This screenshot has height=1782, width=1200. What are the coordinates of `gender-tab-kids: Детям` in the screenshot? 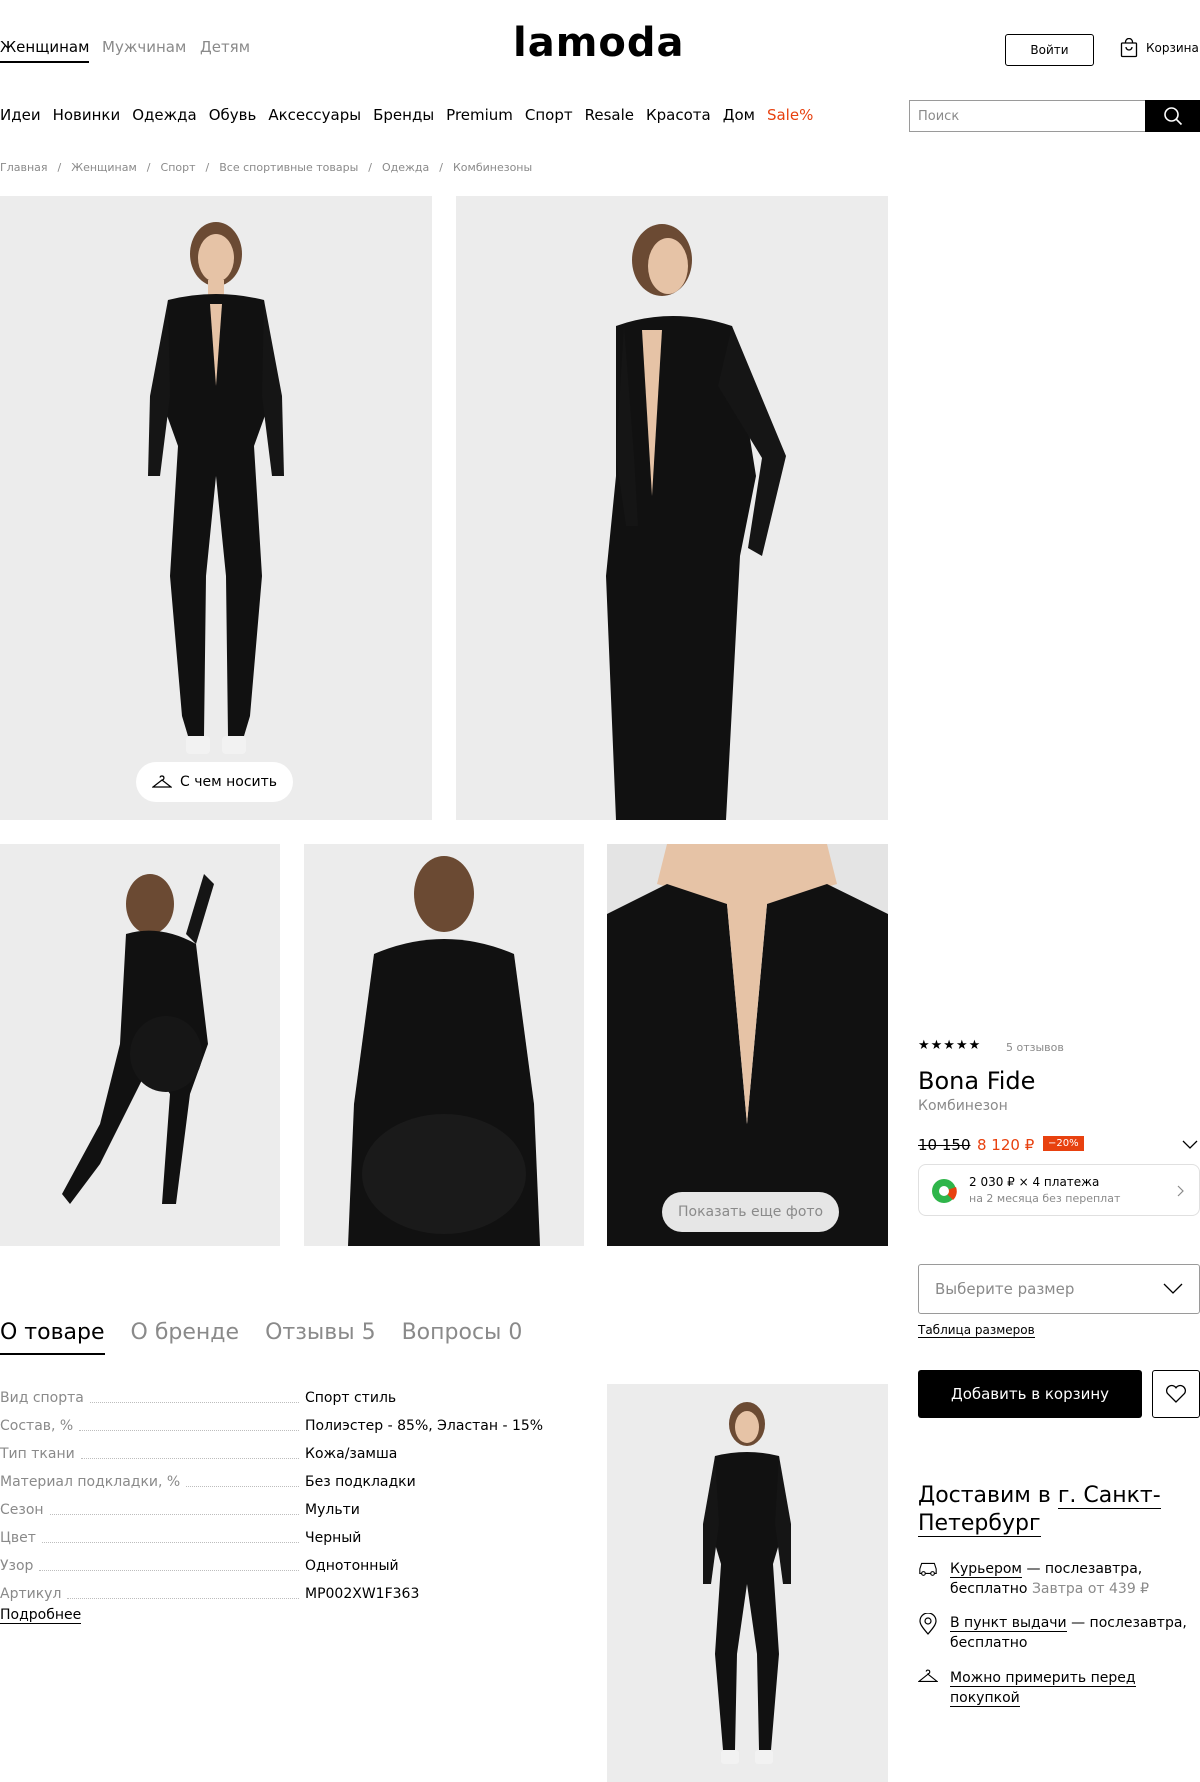 It's located at (225, 47).